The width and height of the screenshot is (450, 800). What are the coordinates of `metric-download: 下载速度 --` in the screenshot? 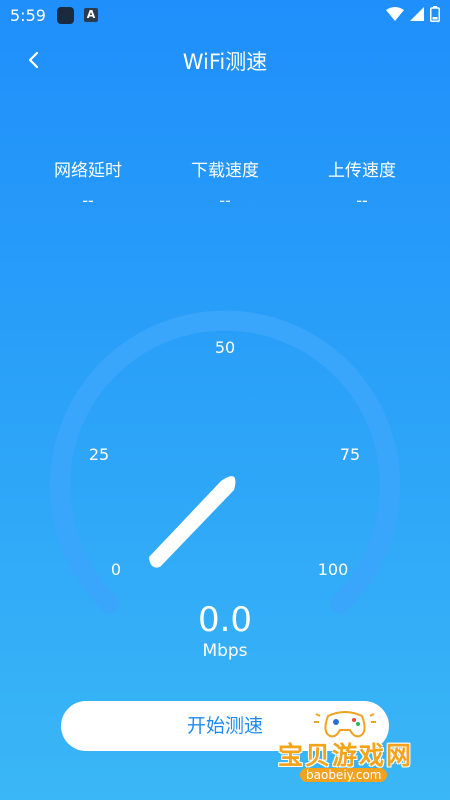 It's located at (225, 183).